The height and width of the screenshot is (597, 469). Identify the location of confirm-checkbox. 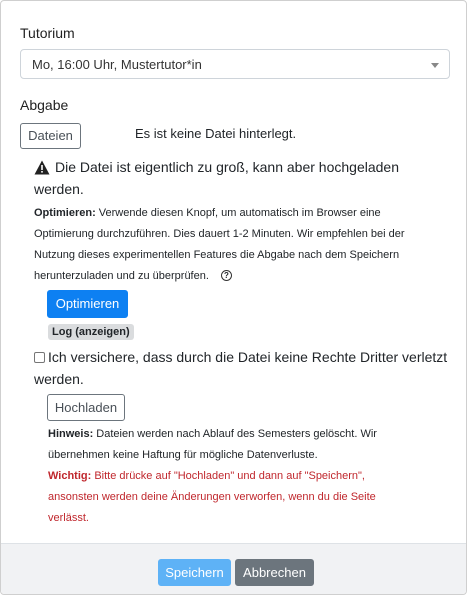
(39, 357).